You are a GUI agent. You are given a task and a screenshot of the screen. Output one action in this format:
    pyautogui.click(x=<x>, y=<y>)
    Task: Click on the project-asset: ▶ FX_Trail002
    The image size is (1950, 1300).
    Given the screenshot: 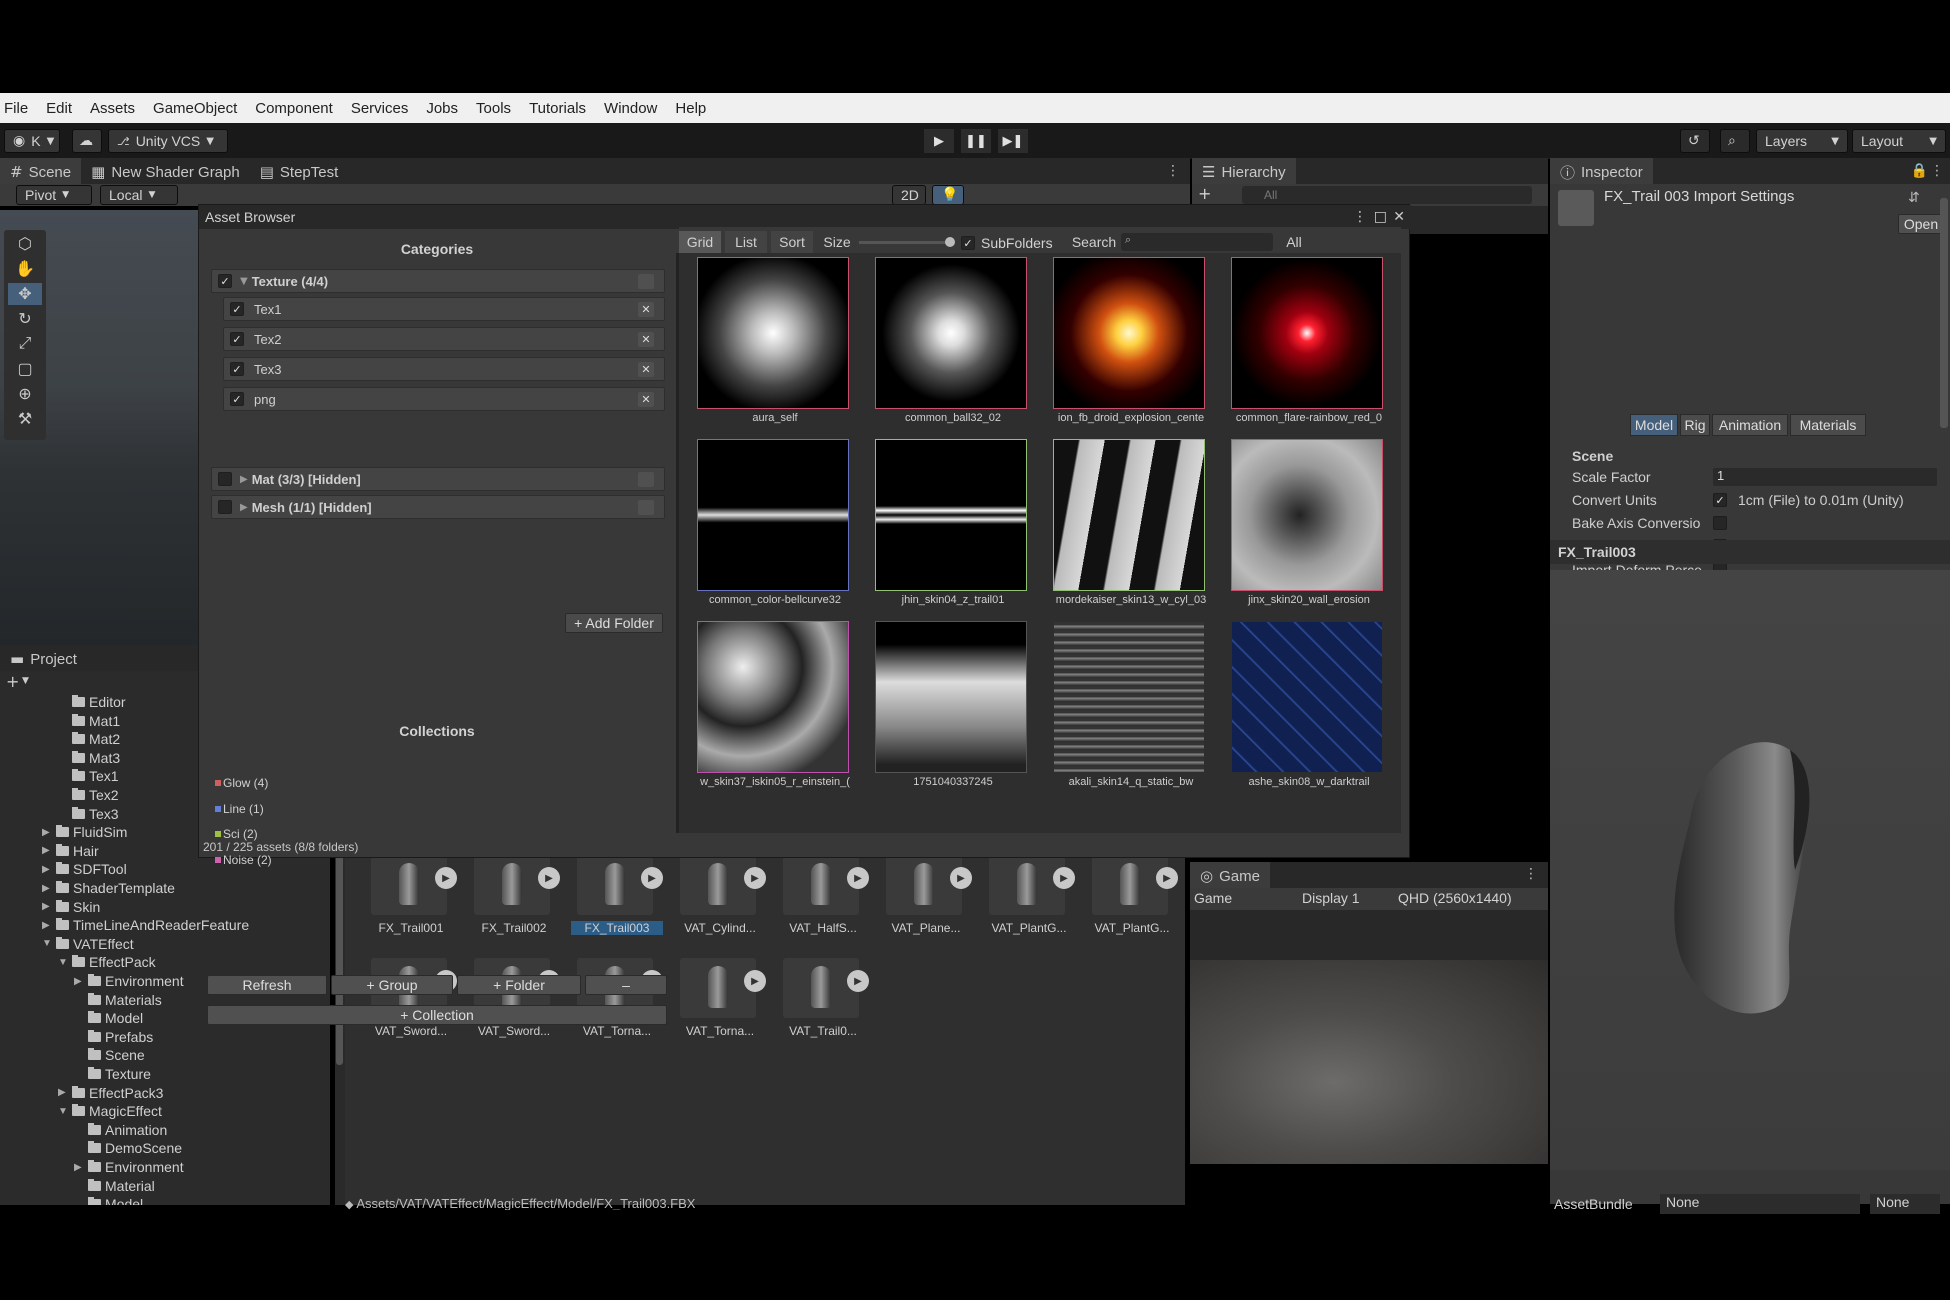 What is the action you would take?
    pyautogui.click(x=514, y=905)
    